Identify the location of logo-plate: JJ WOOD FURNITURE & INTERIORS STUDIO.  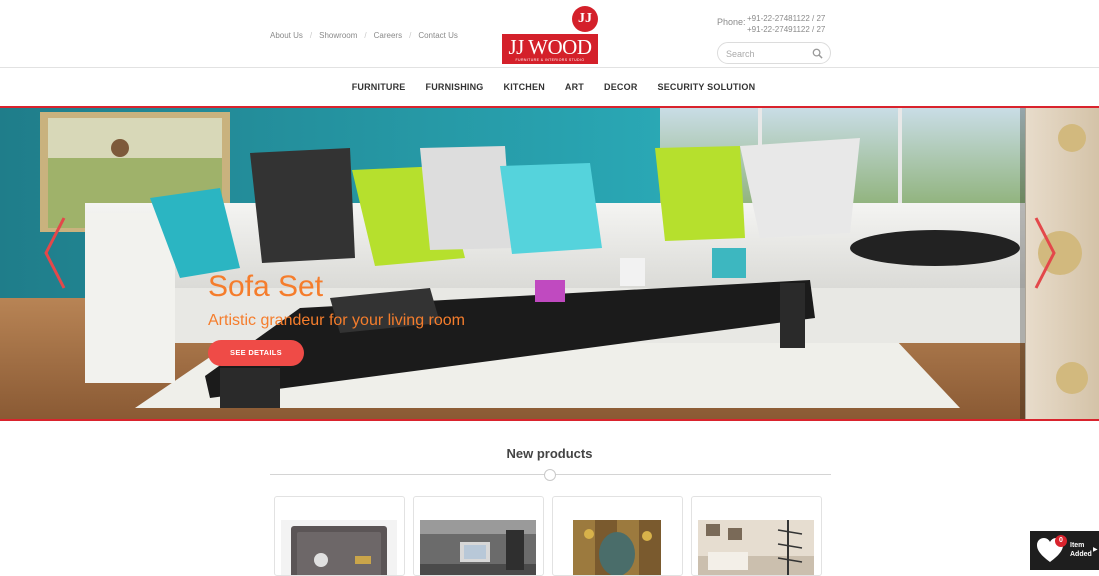
(550, 49).